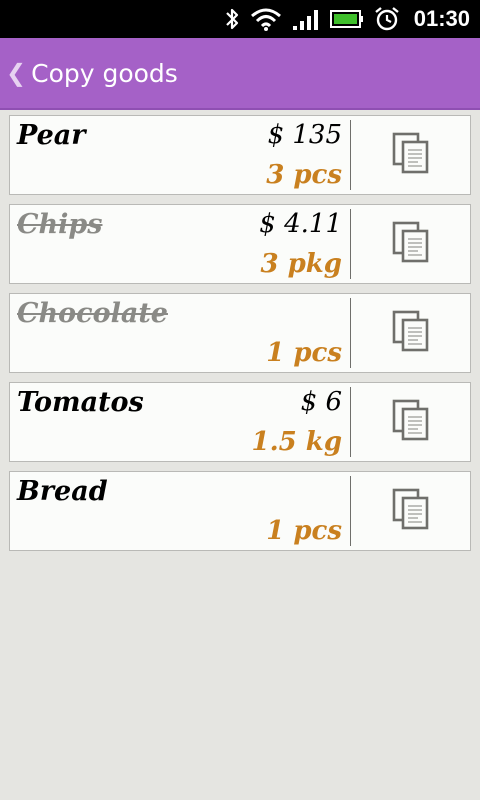 The width and height of the screenshot is (480, 800). I want to click on item-info: Chips $ 4.11 3 pkg, so click(180, 244).